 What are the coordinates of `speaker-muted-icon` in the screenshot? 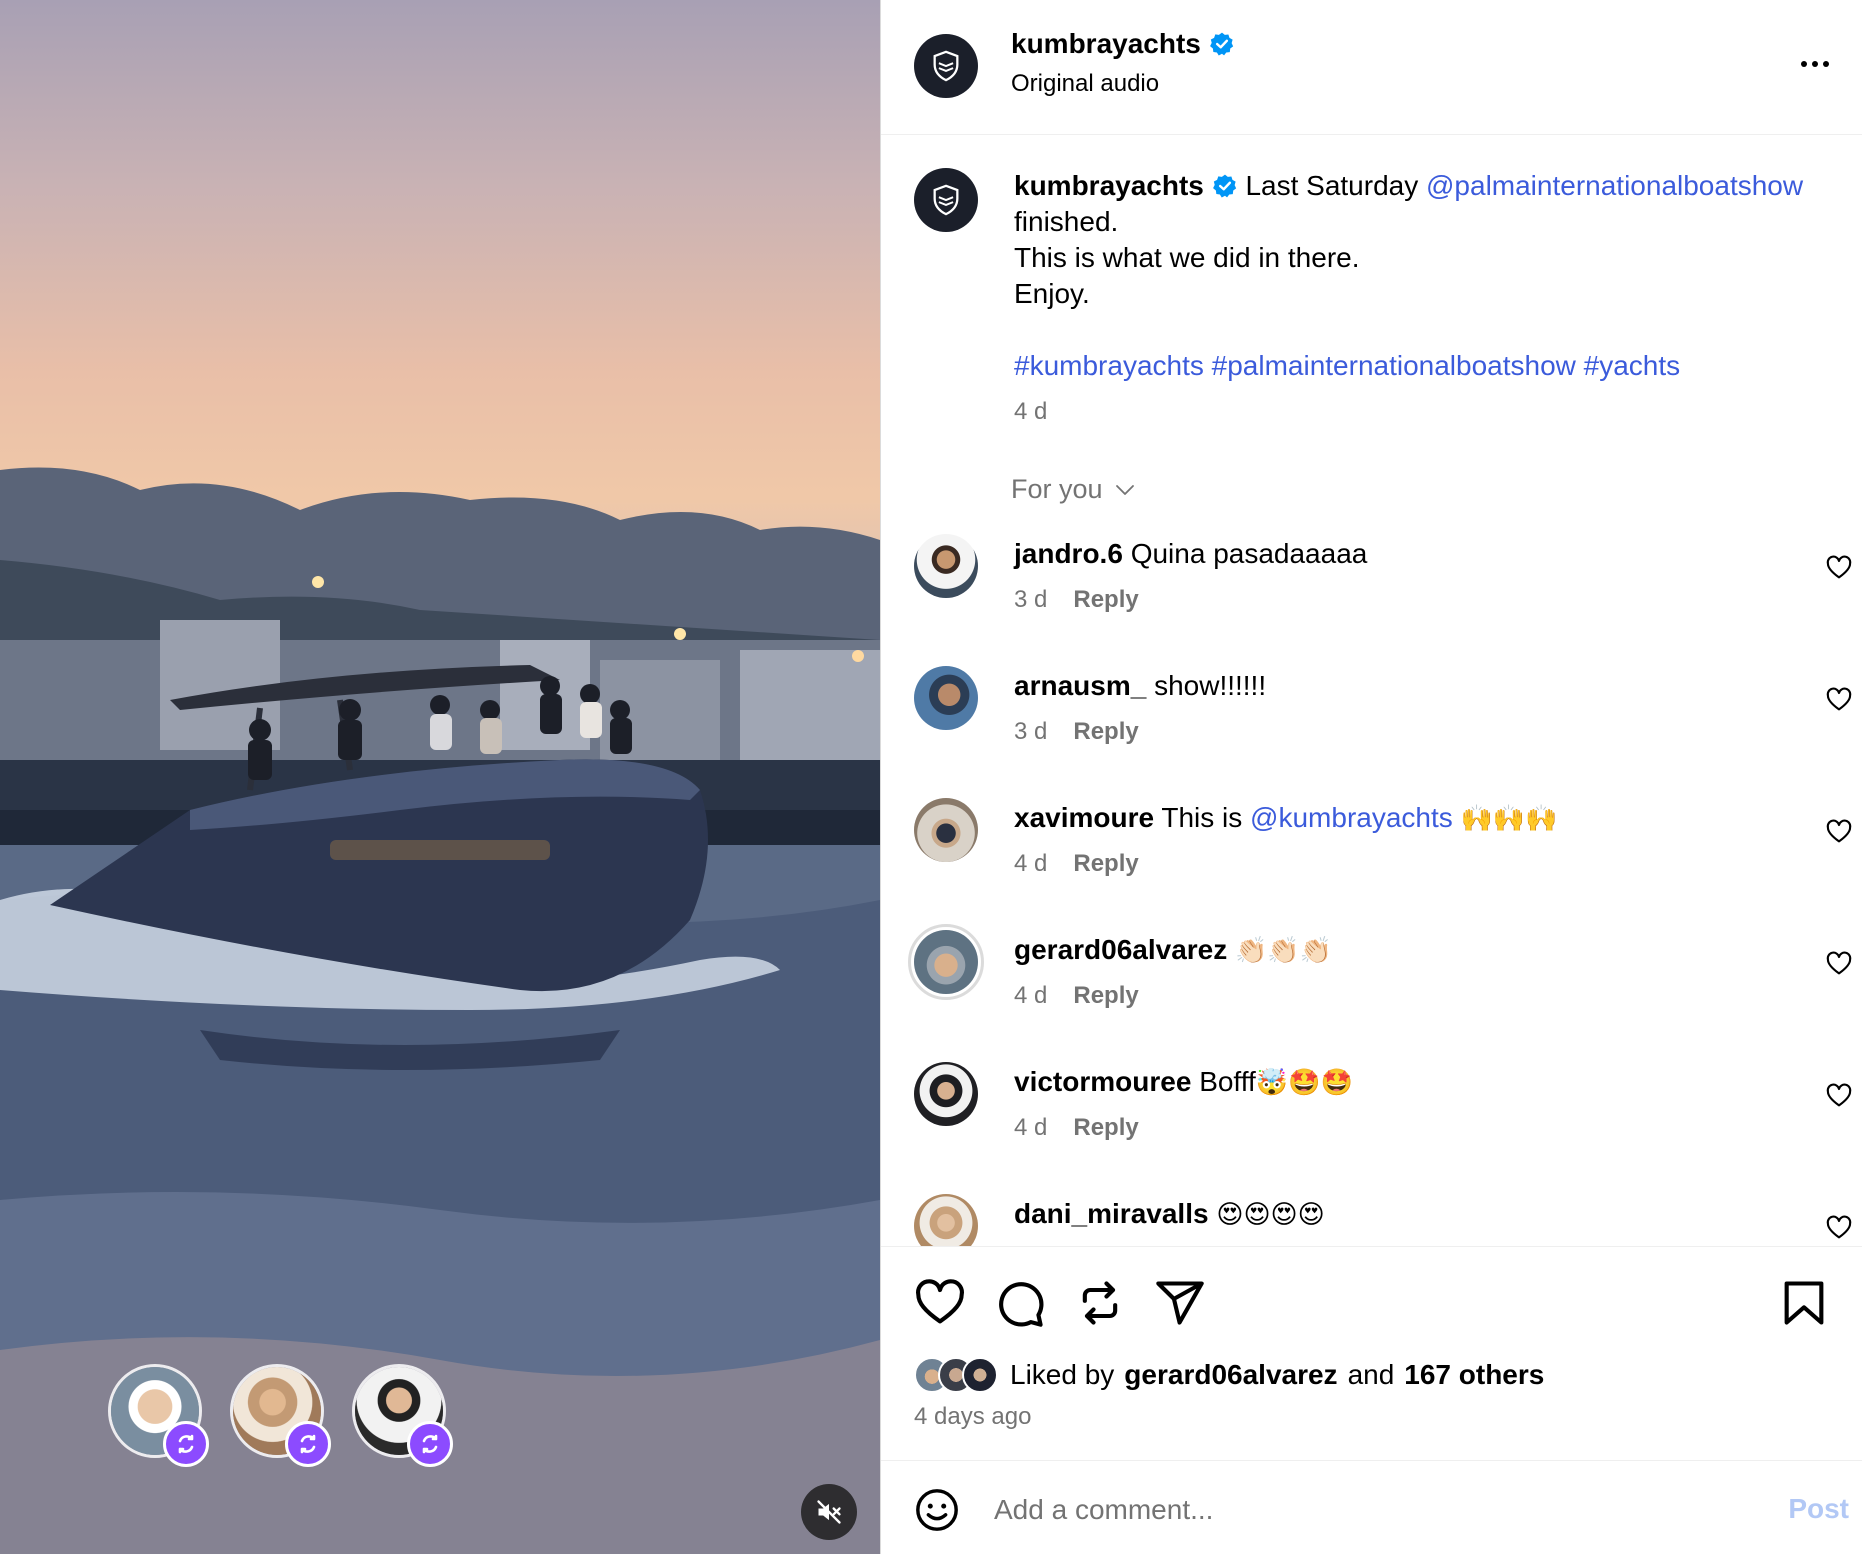 It's located at (829, 1512).